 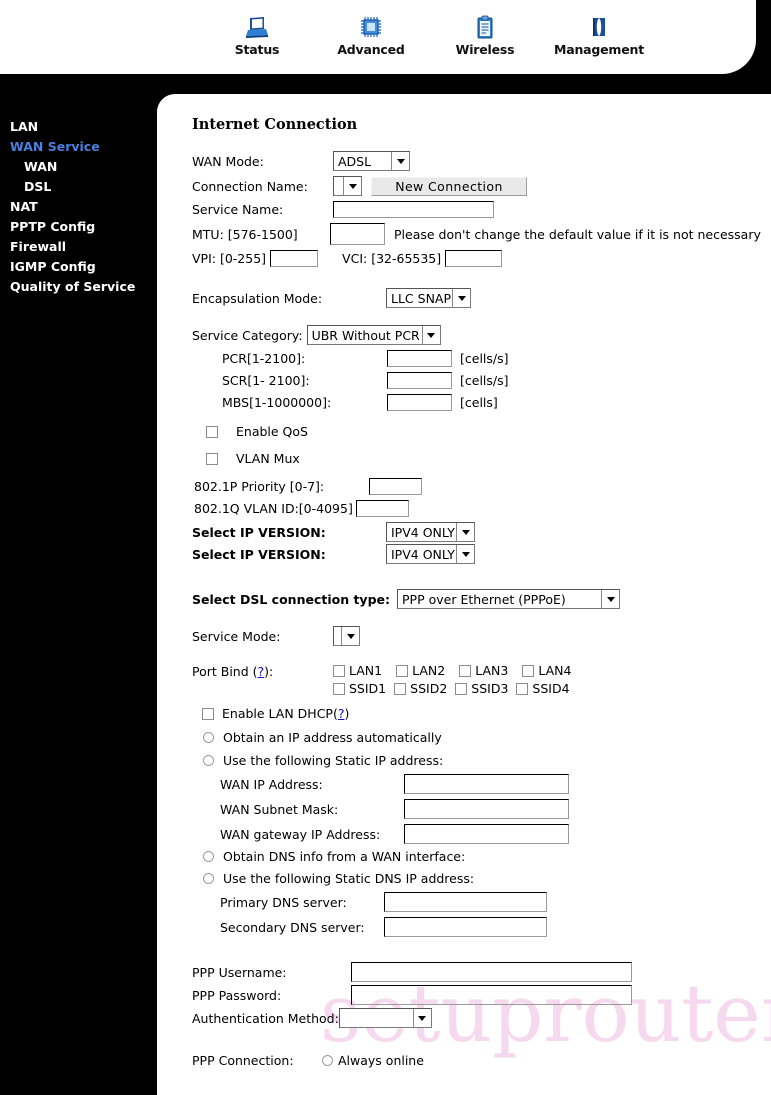 I want to click on row-connection-name: Connection Name: New Connection, so click(x=481, y=186).